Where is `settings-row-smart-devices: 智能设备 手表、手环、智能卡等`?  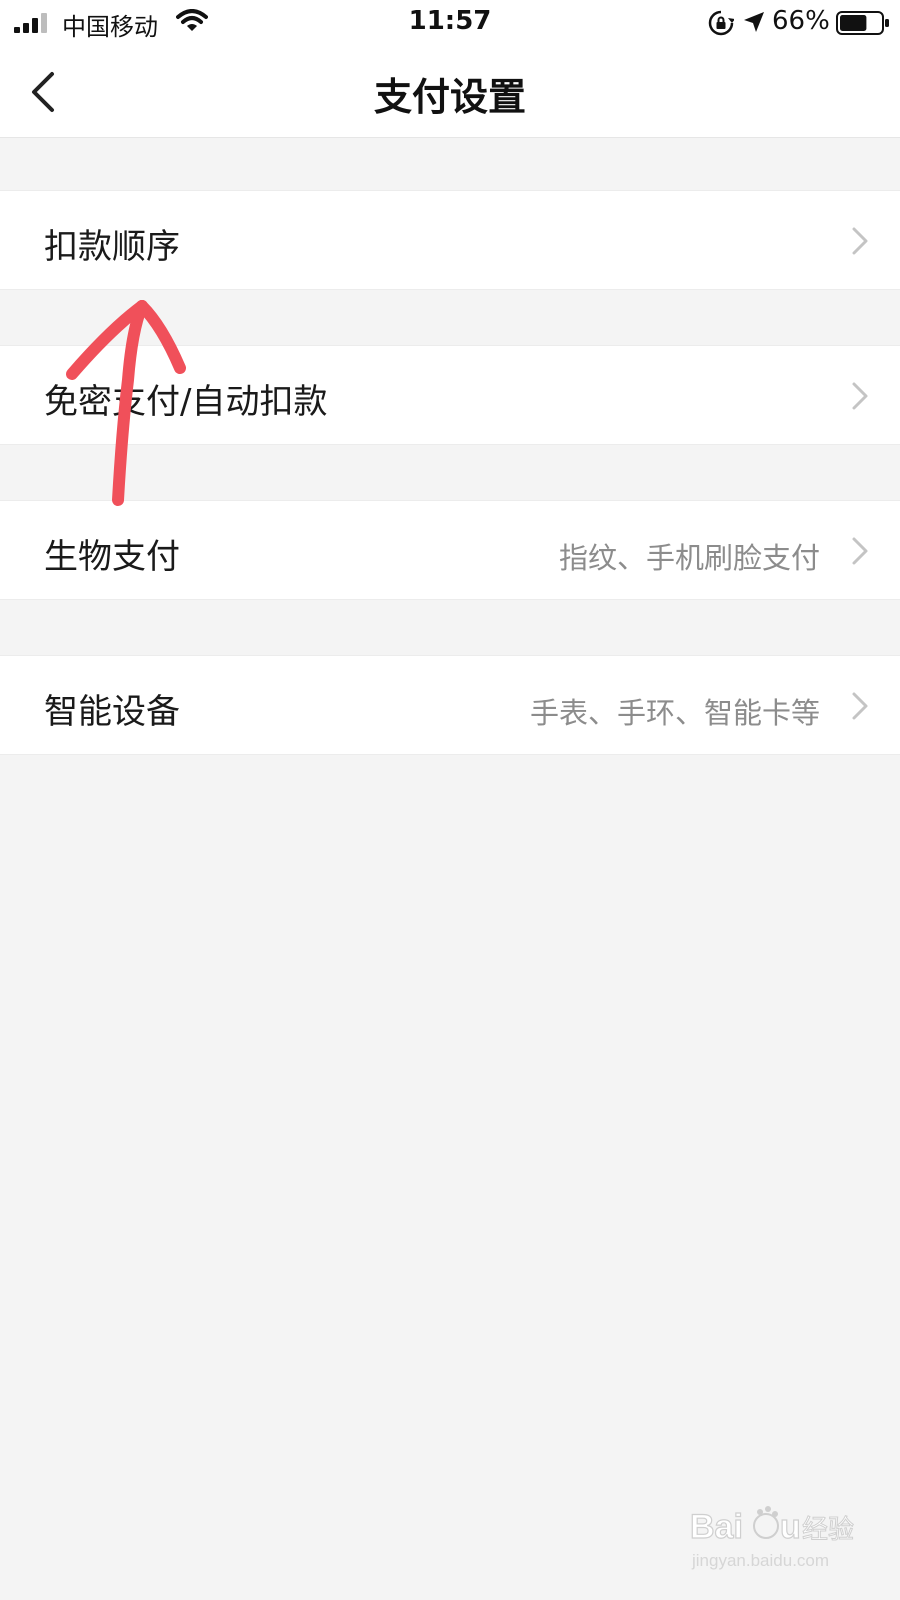
settings-row-smart-devices: 智能设备 手表、手环、智能卡等 is located at coordinates (450, 705).